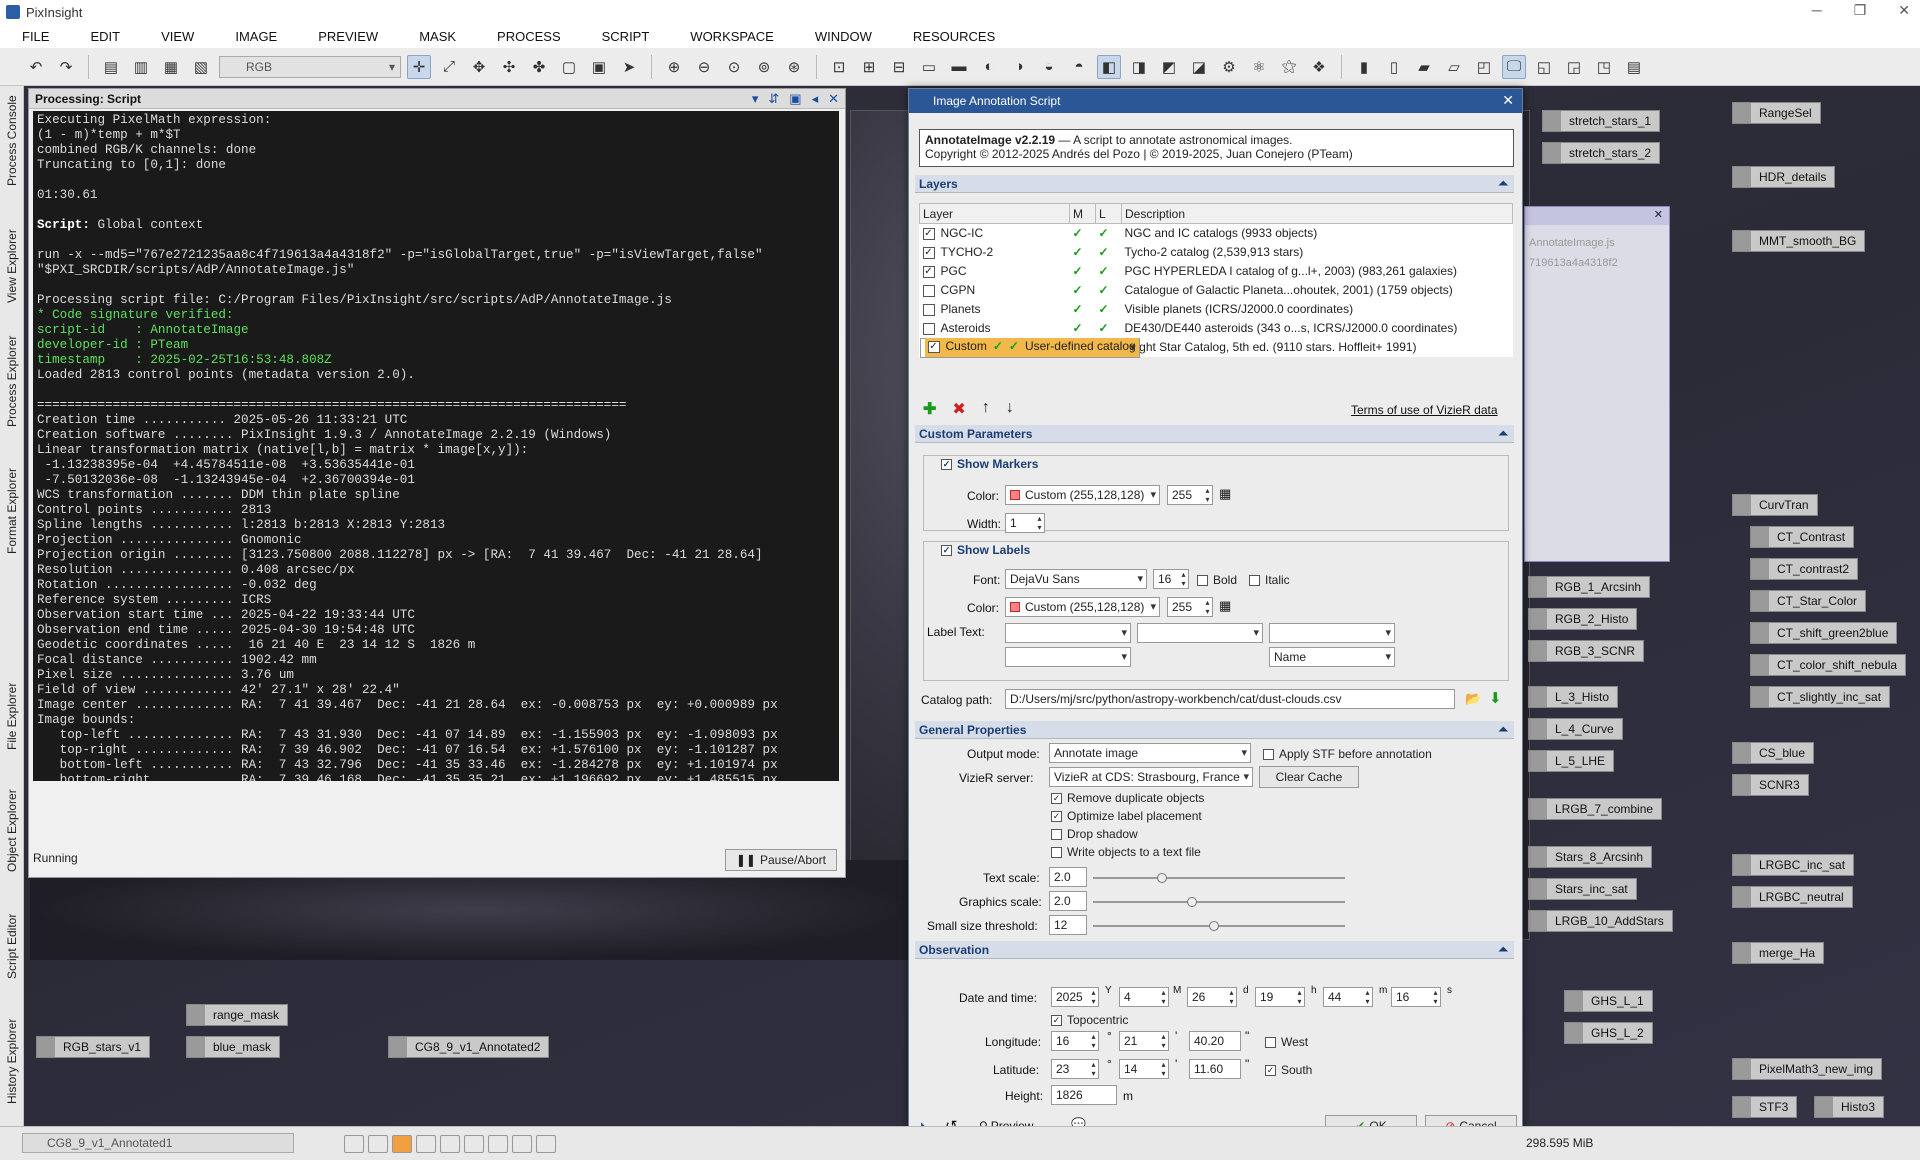 This screenshot has height=1160, width=1920. I want to click on zoom-icon: ⊛, so click(794, 67).